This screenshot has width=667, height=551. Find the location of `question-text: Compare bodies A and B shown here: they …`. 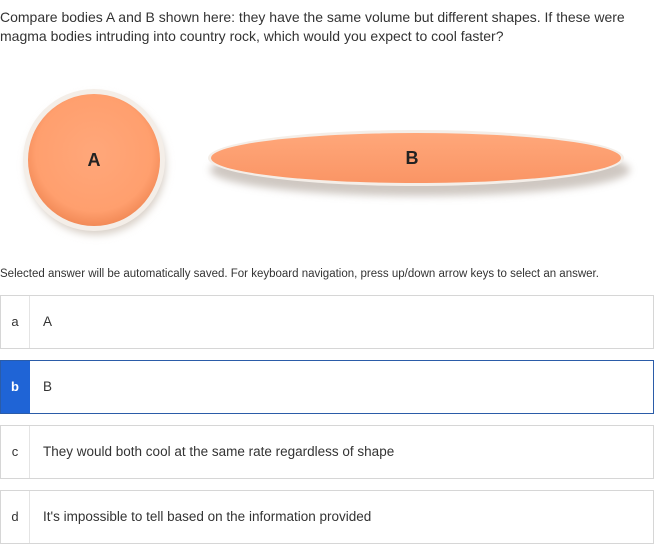

question-text: Compare bodies A and B shown here: they … is located at coordinates (312, 26).